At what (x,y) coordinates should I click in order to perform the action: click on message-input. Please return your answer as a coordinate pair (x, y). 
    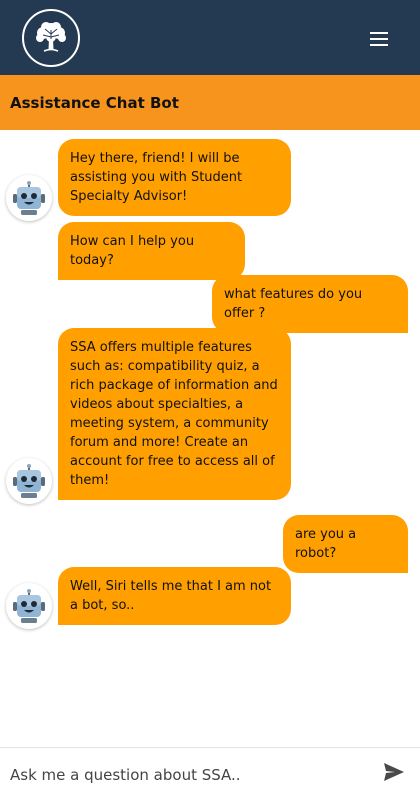
    Looking at the image, I should click on (190, 775).